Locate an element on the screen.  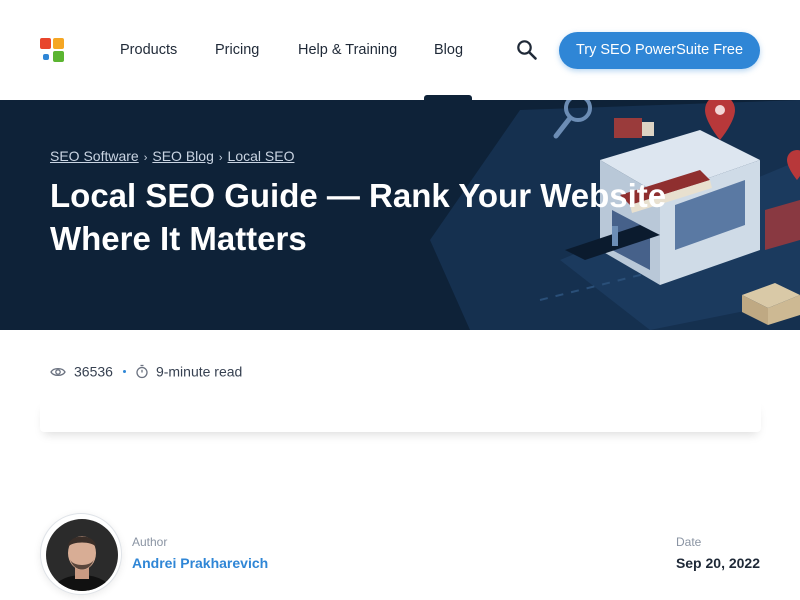
breadcrumb-seo-blog: SEO Blog is located at coordinates (182, 156).